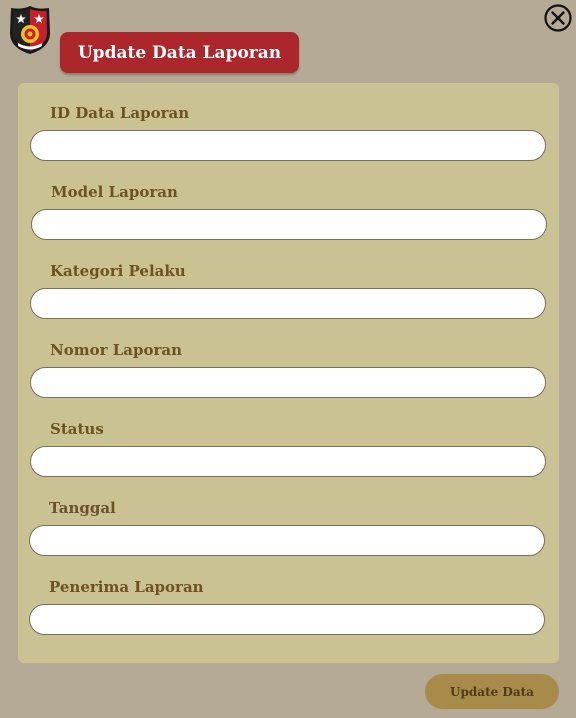  What do you see at coordinates (288, 461) in the screenshot?
I see `status-input` at bounding box center [288, 461].